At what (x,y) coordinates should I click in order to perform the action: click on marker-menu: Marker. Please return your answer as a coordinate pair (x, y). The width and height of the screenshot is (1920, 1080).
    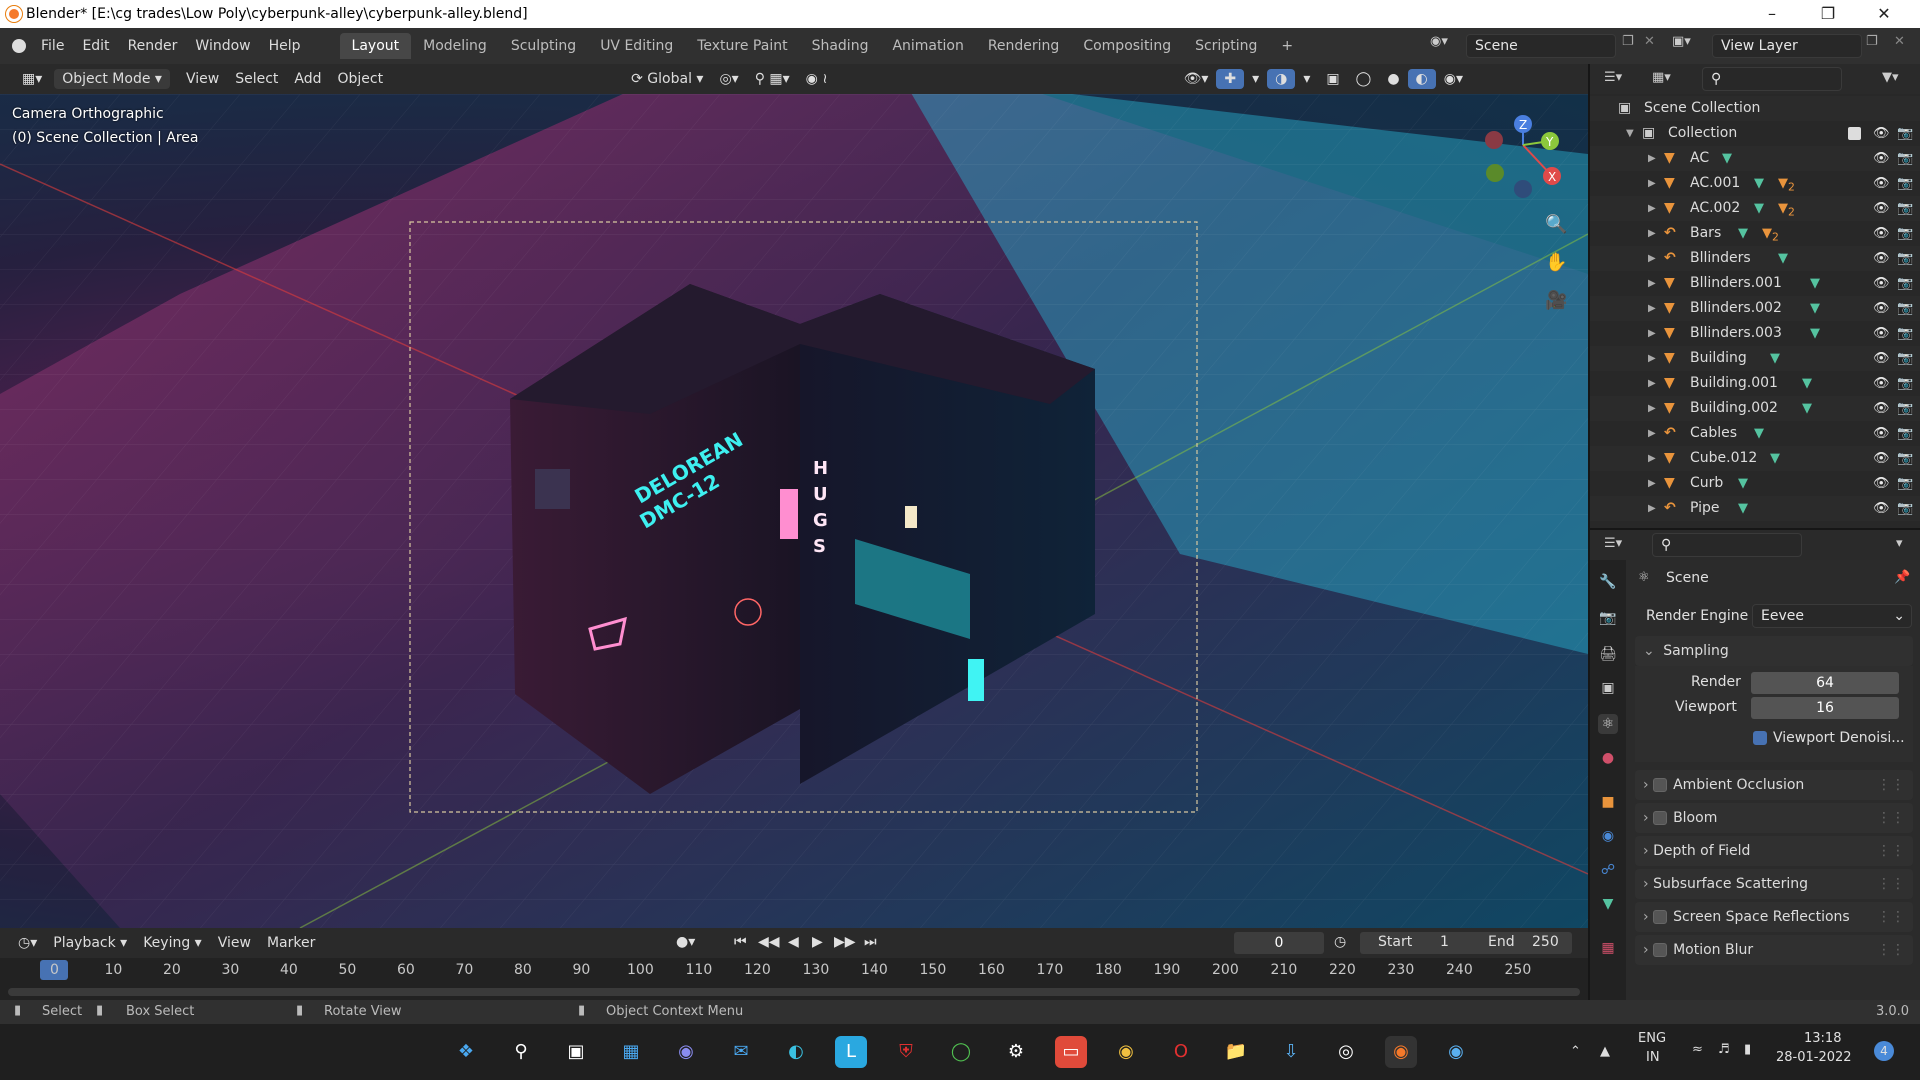
    Looking at the image, I should click on (291, 943).